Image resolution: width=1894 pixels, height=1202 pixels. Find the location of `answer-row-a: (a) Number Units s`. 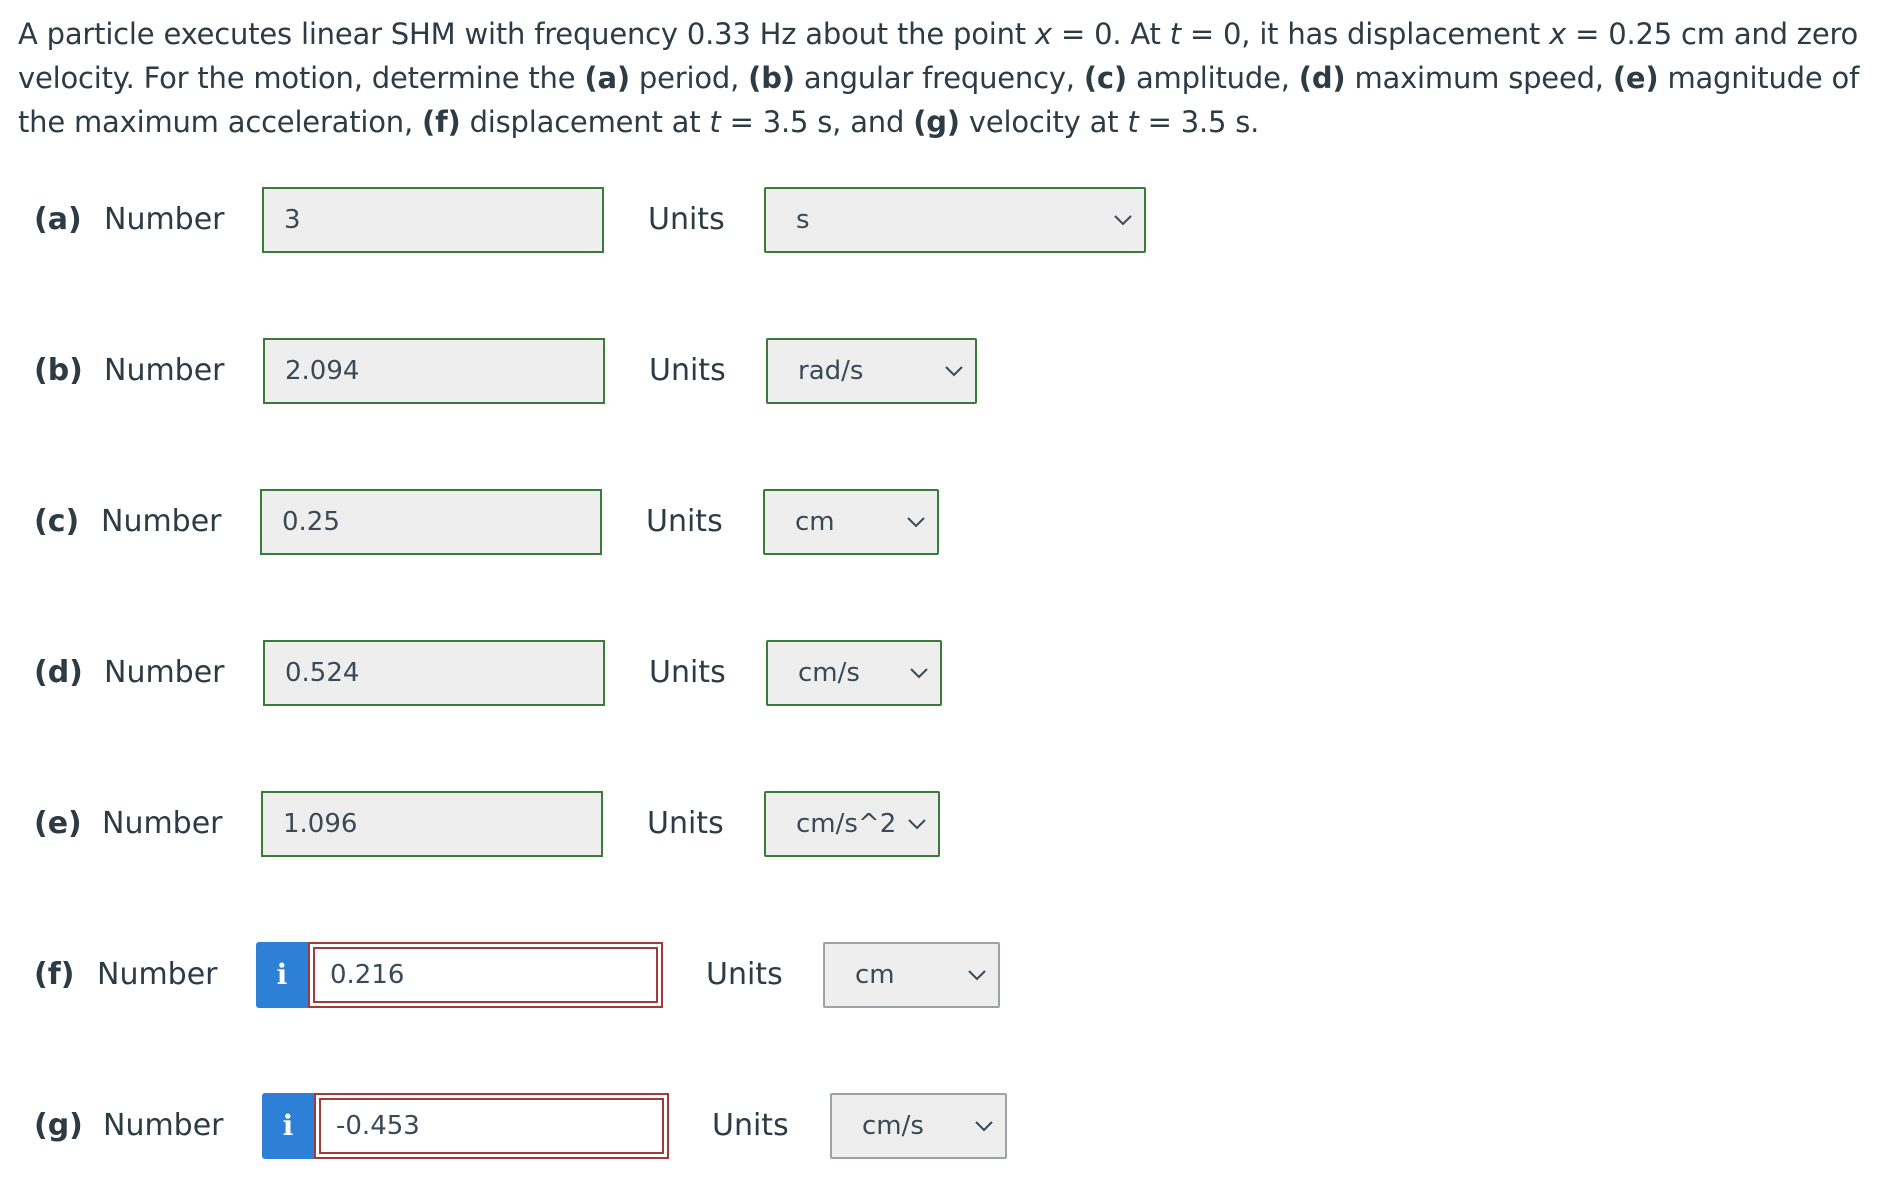

answer-row-a: (a) Number Units s is located at coordinates (947, 220).